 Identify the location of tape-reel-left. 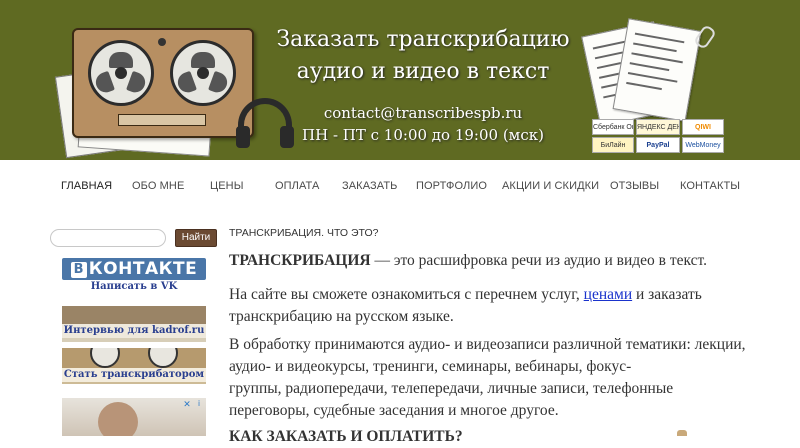
(121, 73).